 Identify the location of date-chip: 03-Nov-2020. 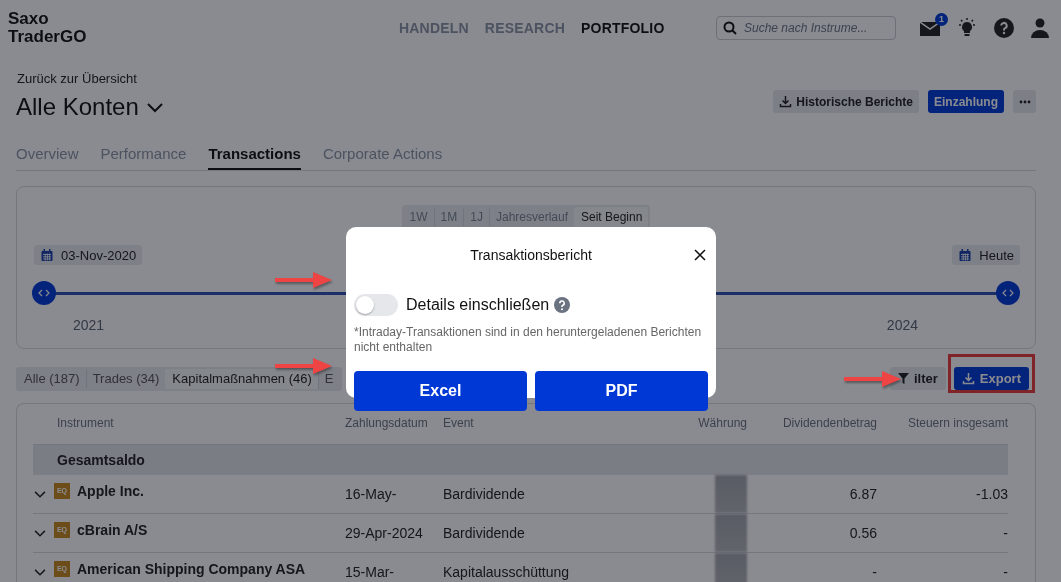
(88, 255).